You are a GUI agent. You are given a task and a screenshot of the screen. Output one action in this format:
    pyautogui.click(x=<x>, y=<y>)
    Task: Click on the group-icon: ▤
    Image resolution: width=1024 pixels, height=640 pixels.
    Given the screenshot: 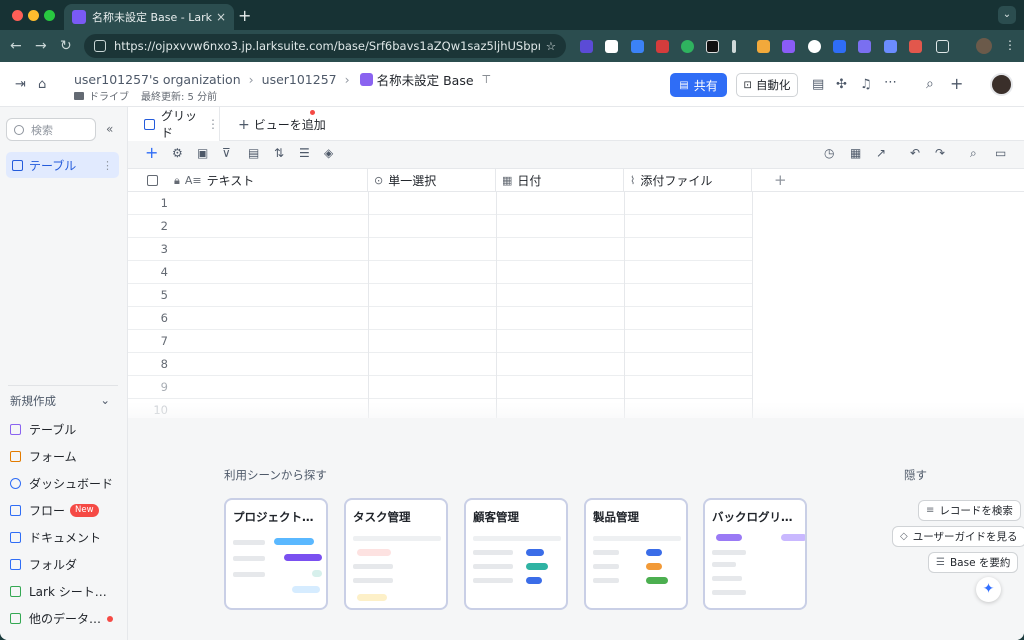 What is the action you would take?
    pyautogui.click(x=253, y=153)
    